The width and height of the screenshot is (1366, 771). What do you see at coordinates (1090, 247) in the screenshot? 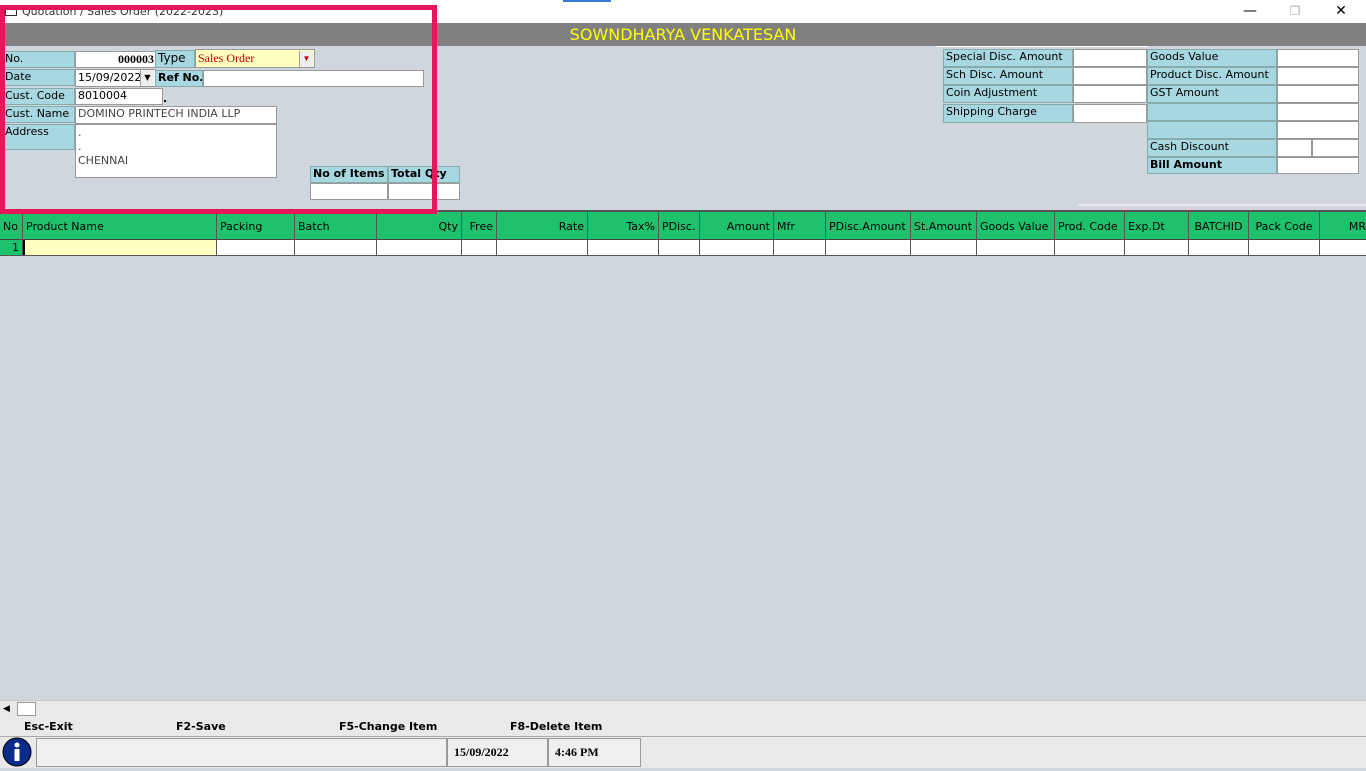
I see `cell-prod-code` at bounding box center [1090, 247].